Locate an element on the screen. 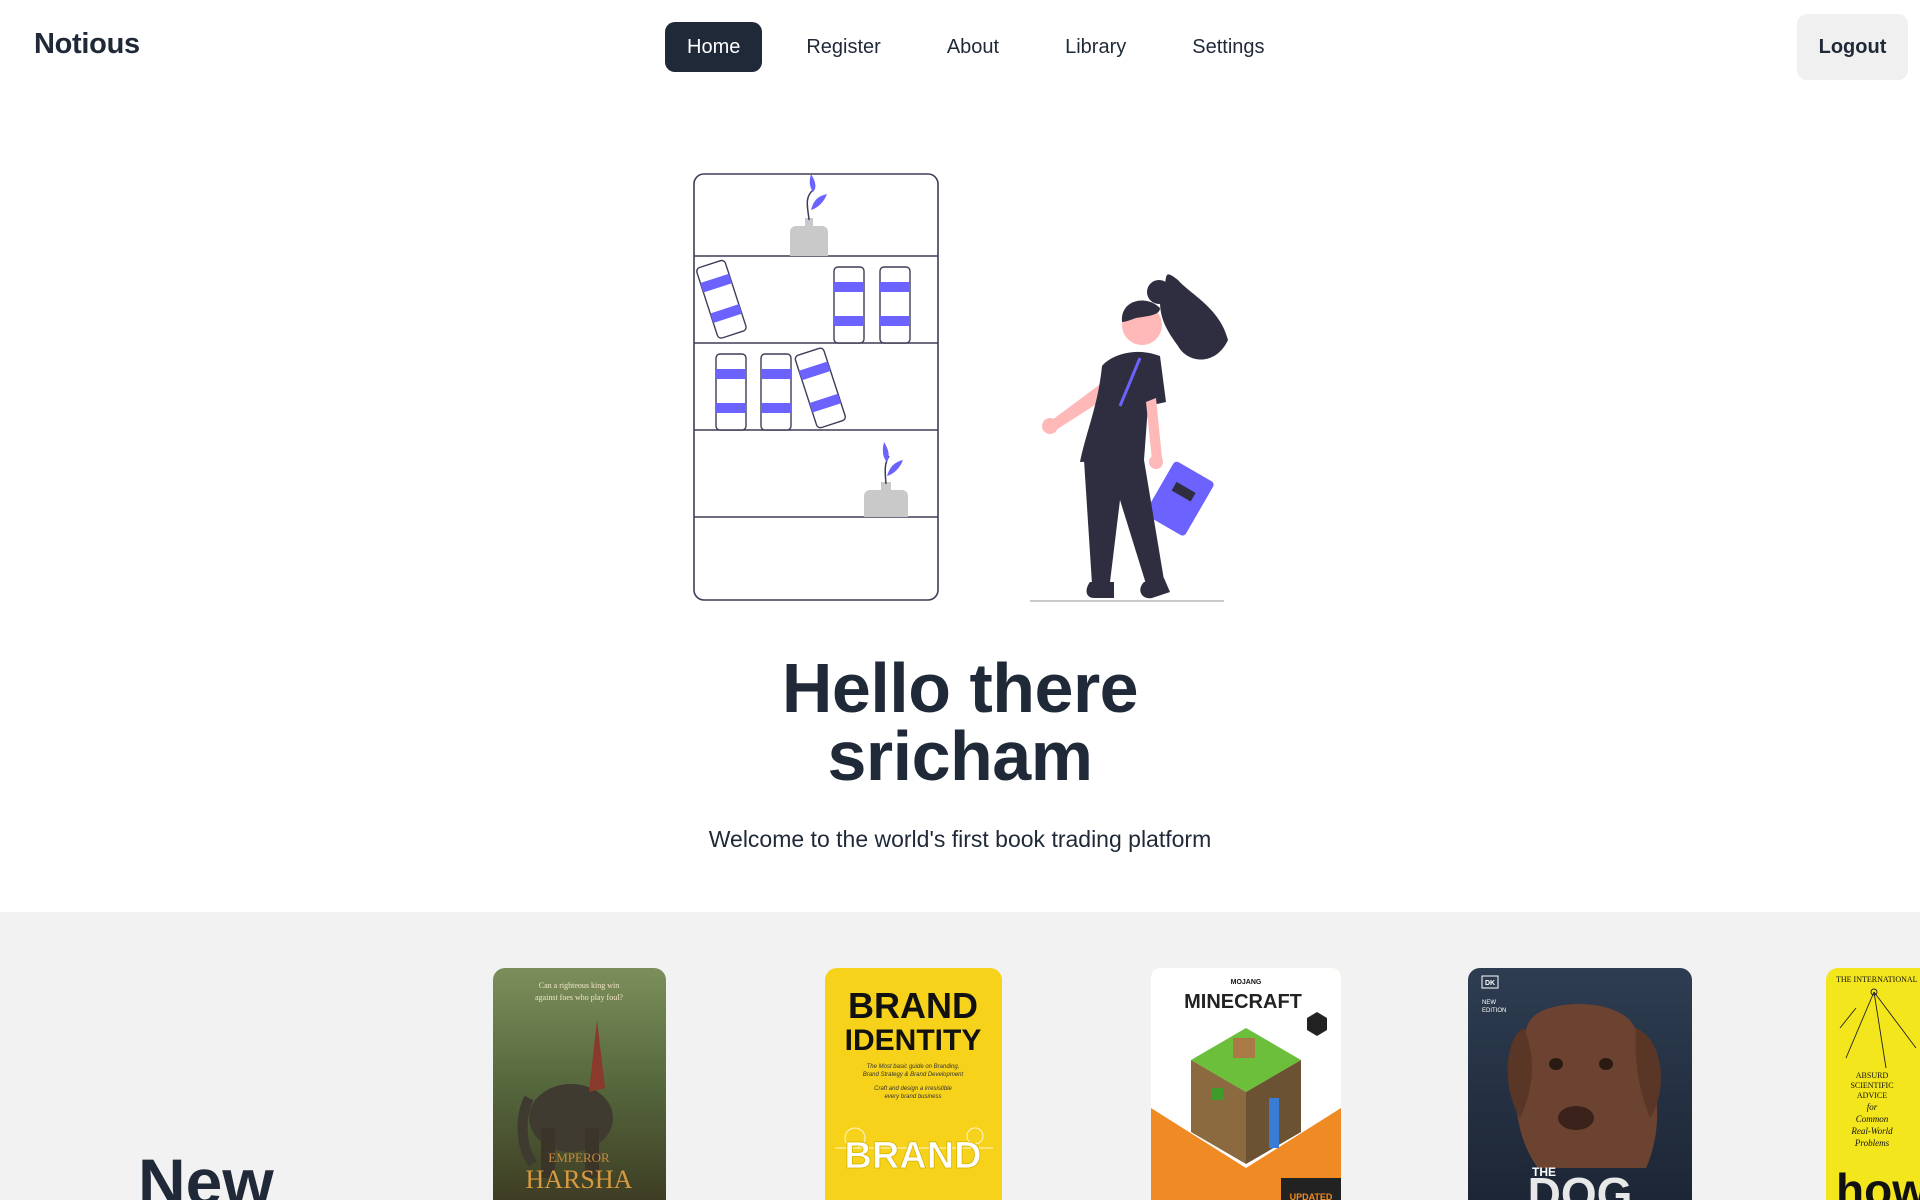 The width and height of the screenshot is (1920, 1200). book3-badge: UPDATED is located at coordinates (1311, 1196).